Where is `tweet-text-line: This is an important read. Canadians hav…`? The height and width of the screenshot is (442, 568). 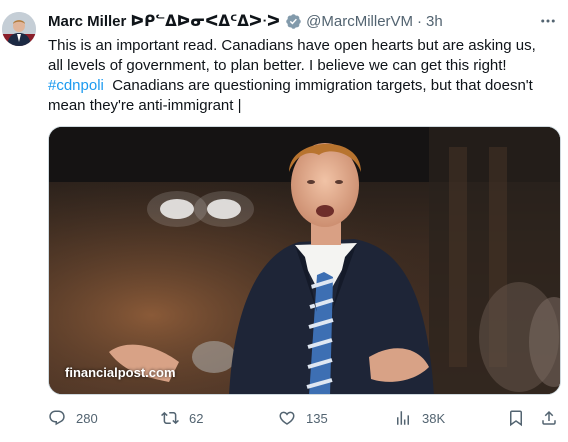
tweet-text-line: This is an important read. Canadians hav… is located at coordinates (292, 45).